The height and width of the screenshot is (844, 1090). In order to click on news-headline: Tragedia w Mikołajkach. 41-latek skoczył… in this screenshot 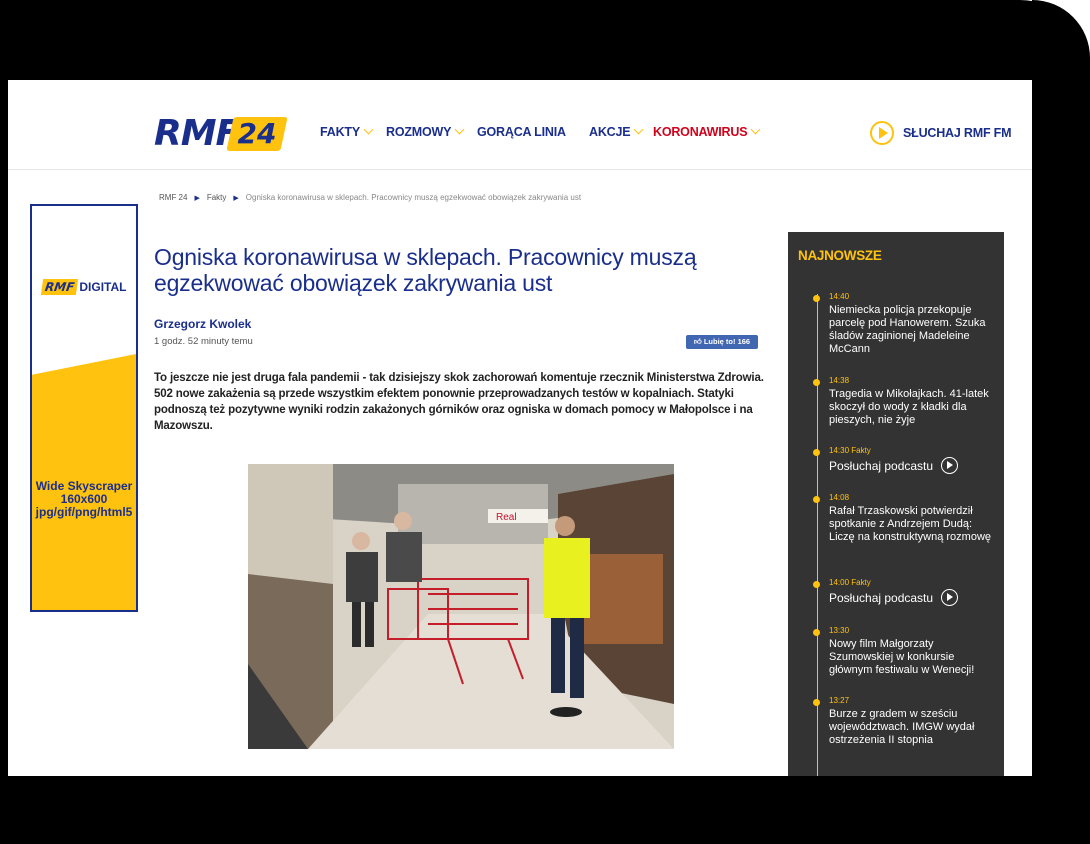, I will do `click(911, 407)`.